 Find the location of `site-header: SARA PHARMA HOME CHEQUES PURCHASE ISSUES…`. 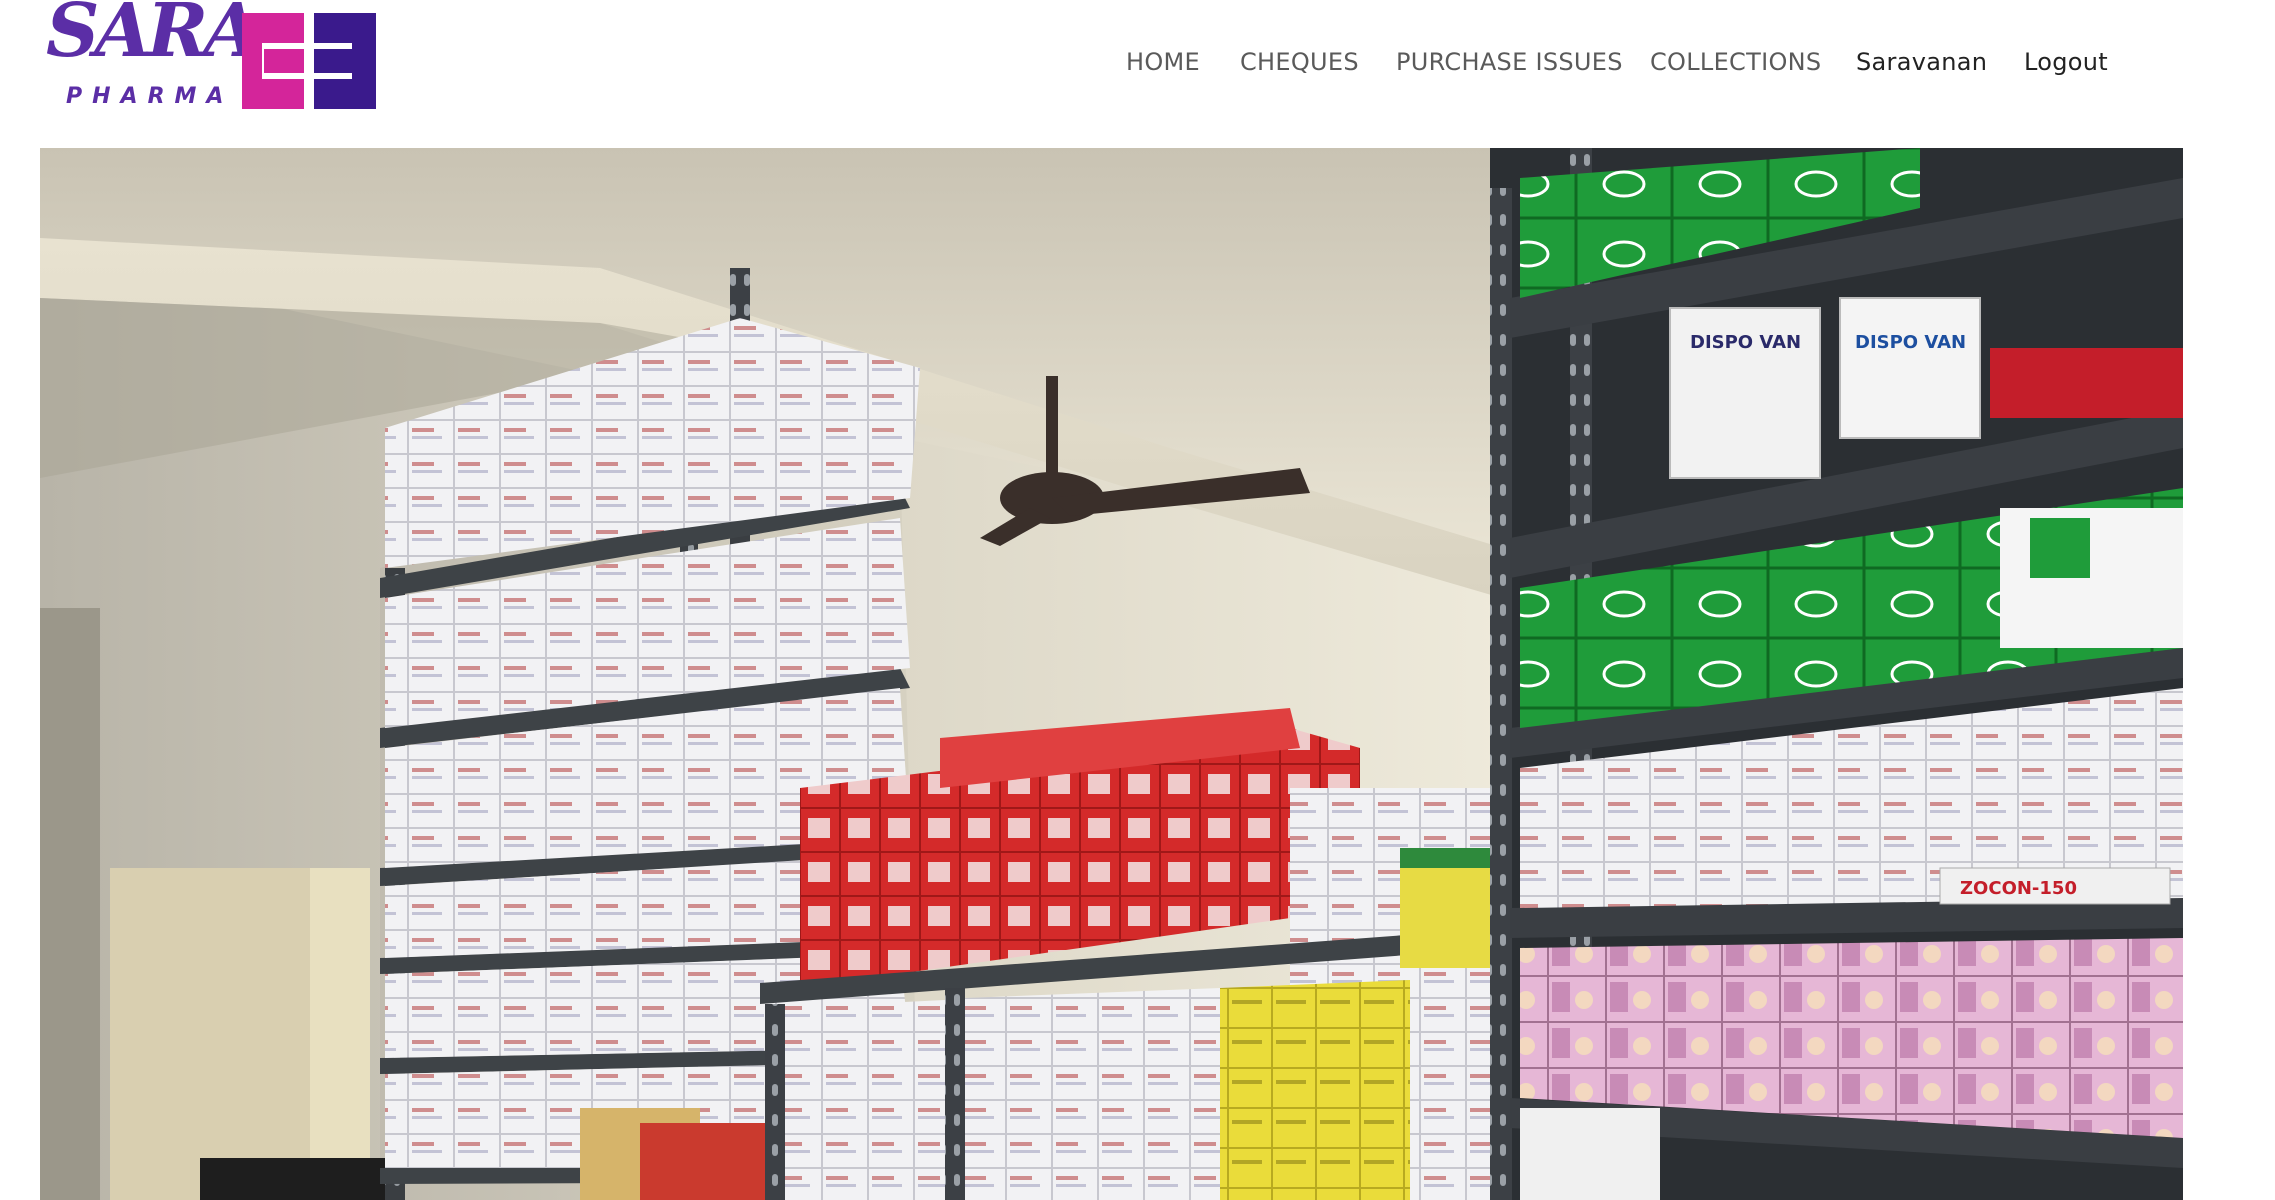

site-header: SARA PHARMA HOME CHEQUES PURCHASE ISSUES… is located at coordinates (1137, 74).